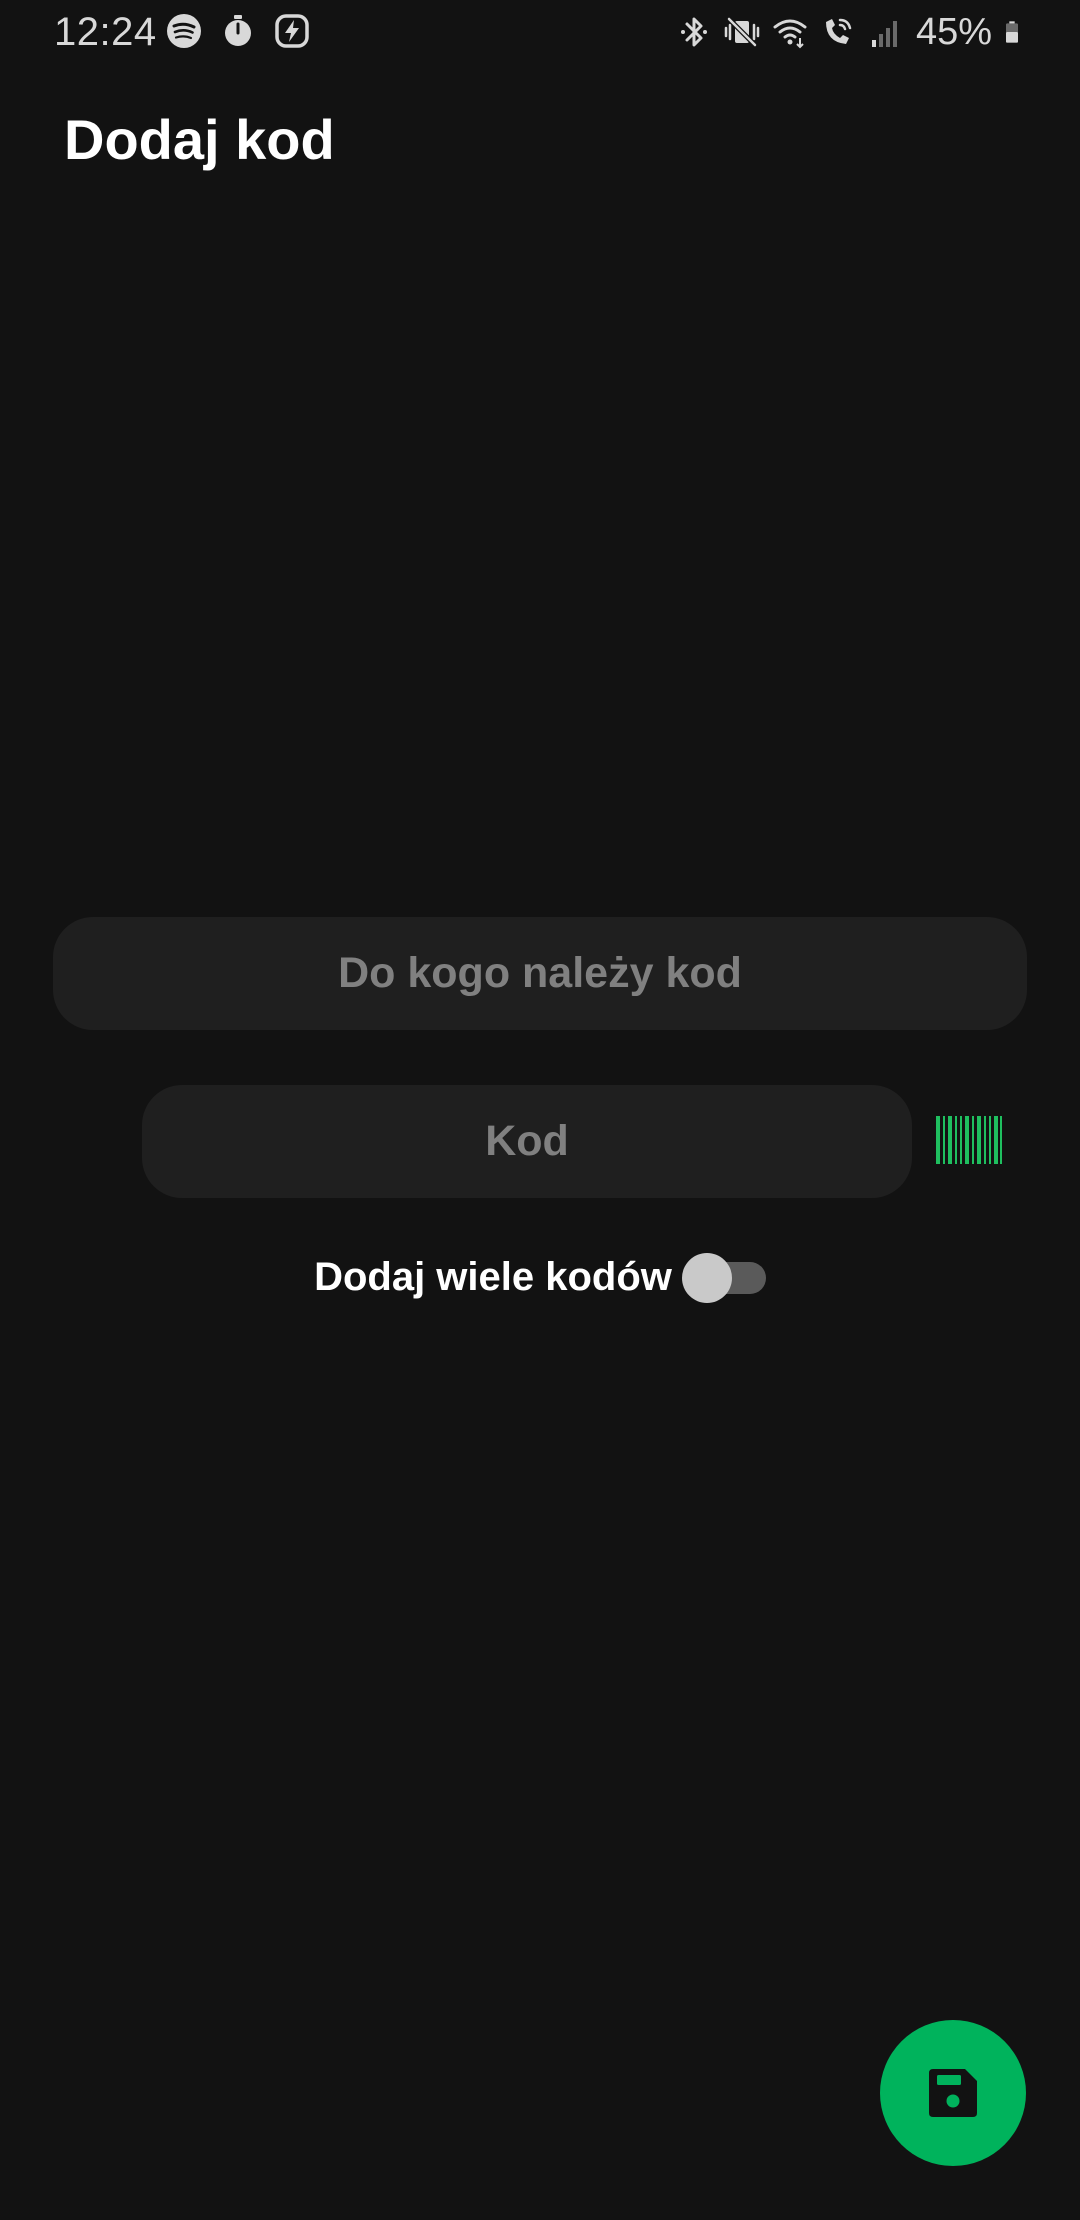 The height and width of the screenshot is (2220, 1080). I want to click on owner-input, so click(540, 973).